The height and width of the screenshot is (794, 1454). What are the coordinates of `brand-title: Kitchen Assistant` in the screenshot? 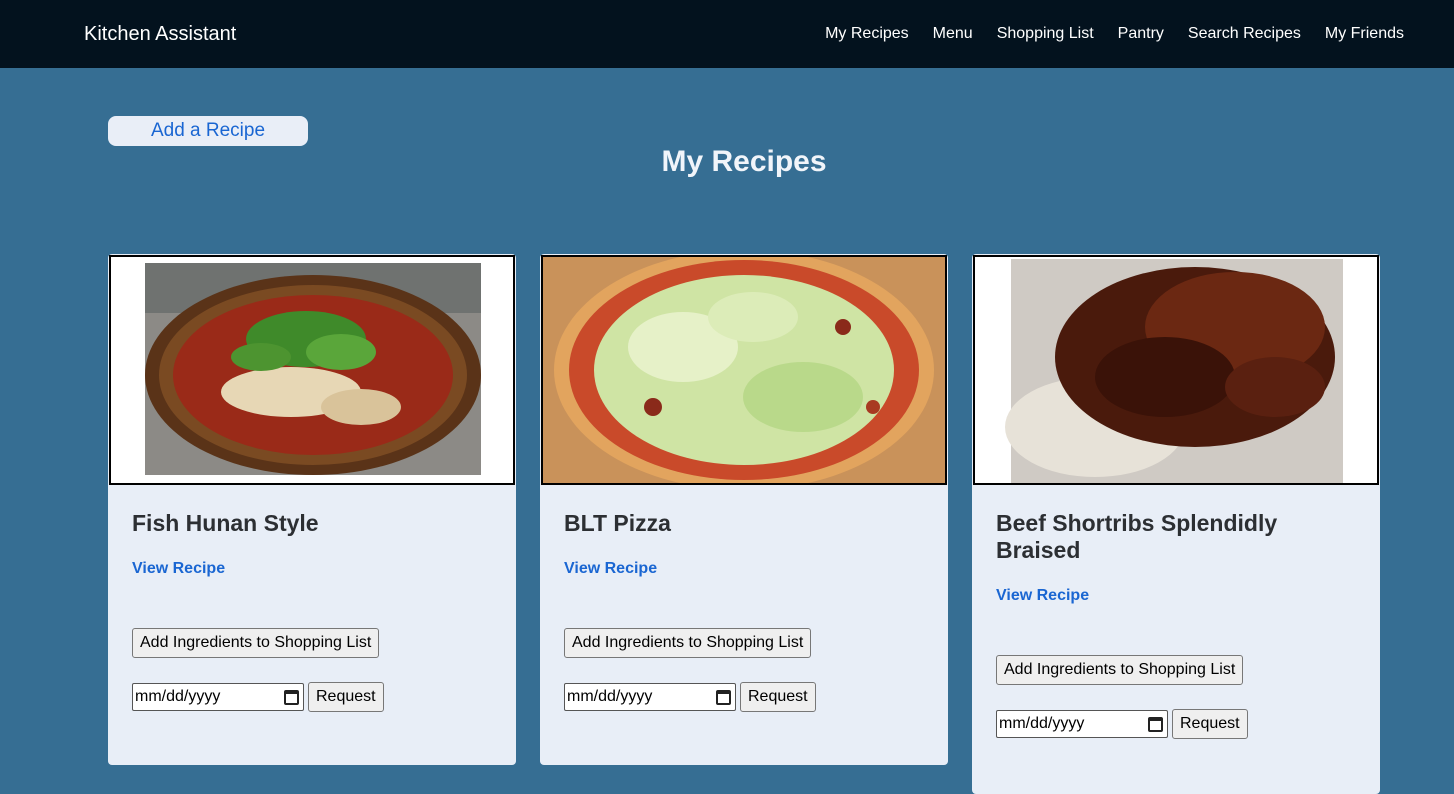 It's located at (160, 34).